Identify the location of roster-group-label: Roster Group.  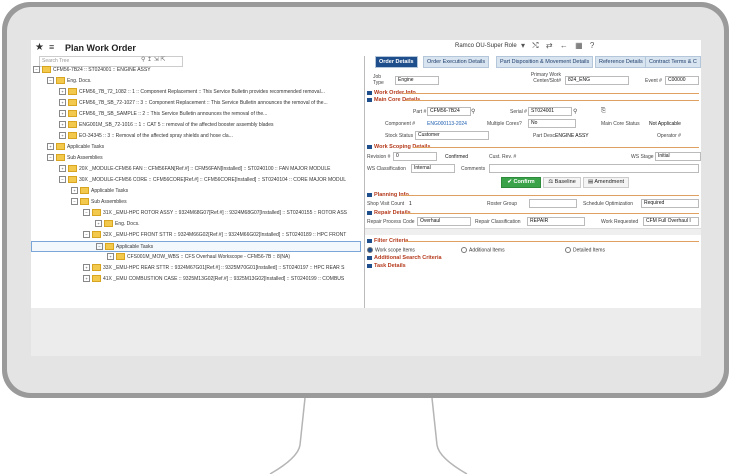
(502, 204).